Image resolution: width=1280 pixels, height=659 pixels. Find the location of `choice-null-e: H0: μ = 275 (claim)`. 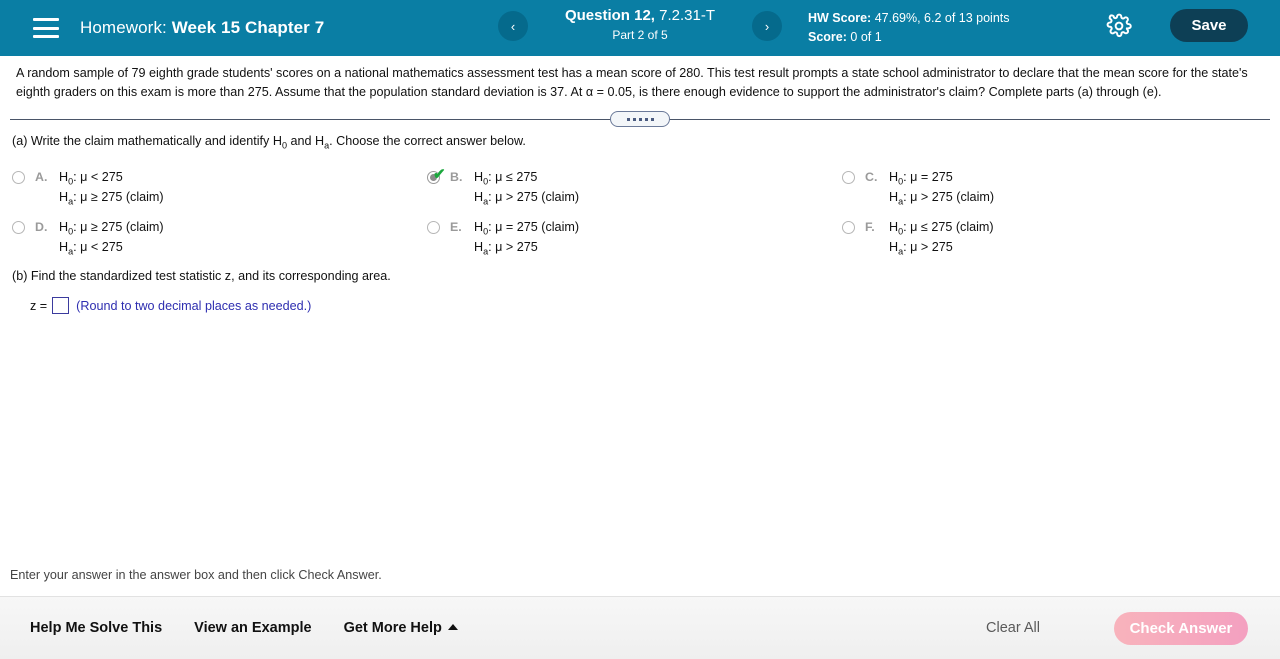

choice-null-e: H0: μ = 275 (claim) is located at coordinates (526, 227).